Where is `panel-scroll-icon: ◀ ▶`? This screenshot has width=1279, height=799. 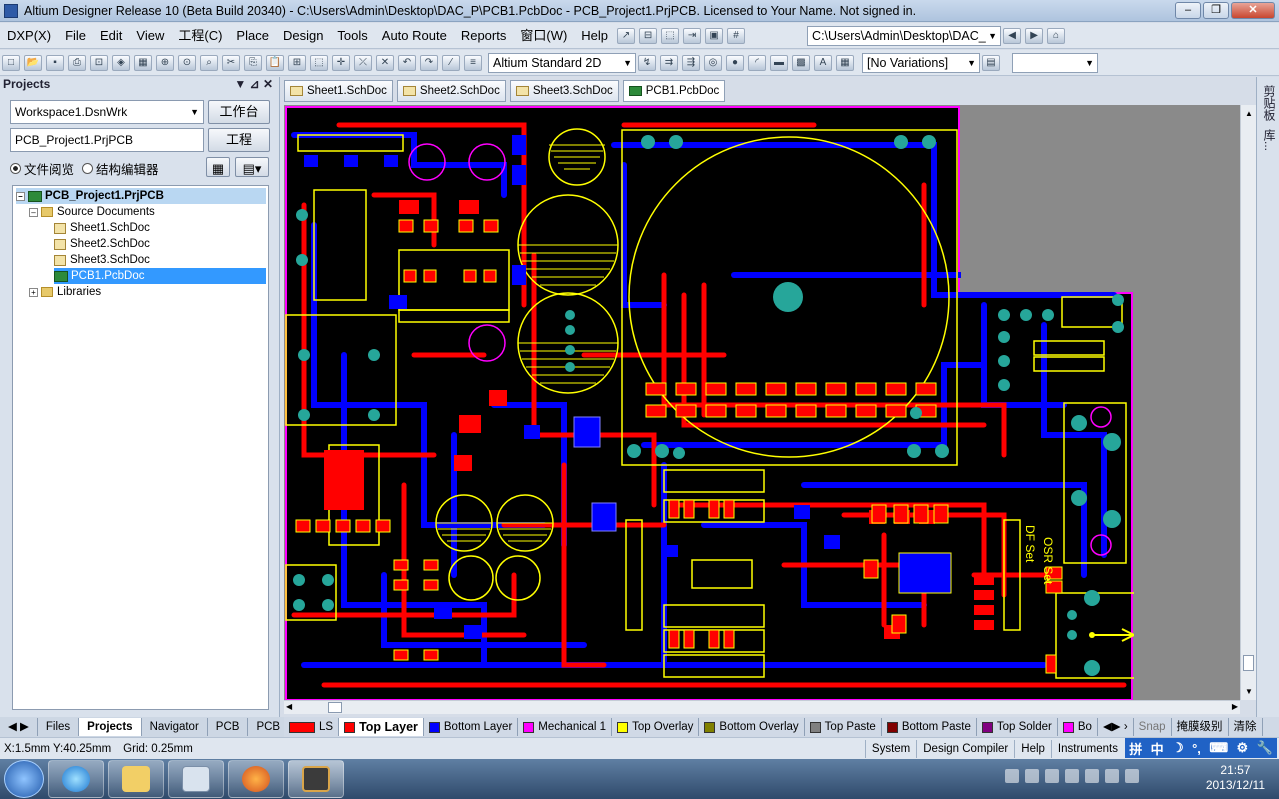 panel-scroll-icon: ◀ ▶ is located at coordinates (19, 727).